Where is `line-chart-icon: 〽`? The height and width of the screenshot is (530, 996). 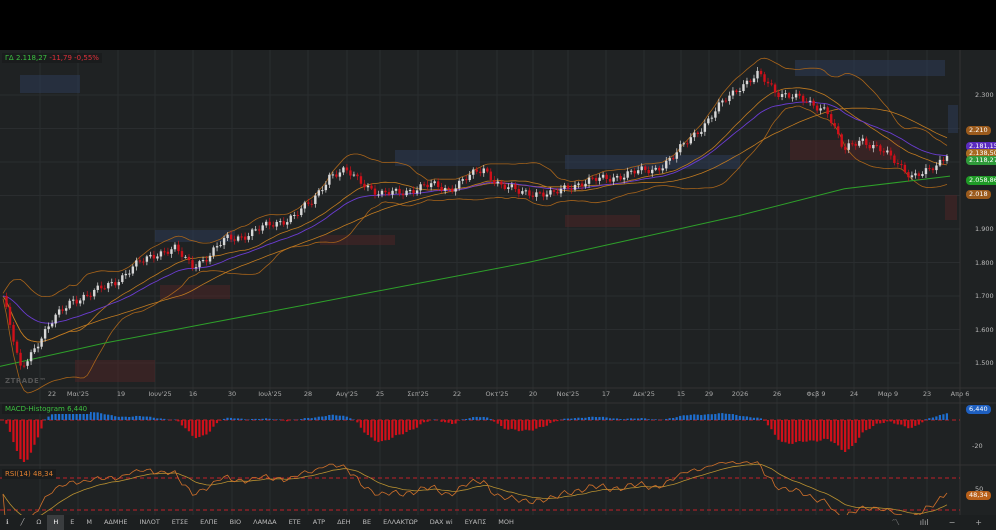 line-chart-icon: 〽 is located at coordinates (896, 522).